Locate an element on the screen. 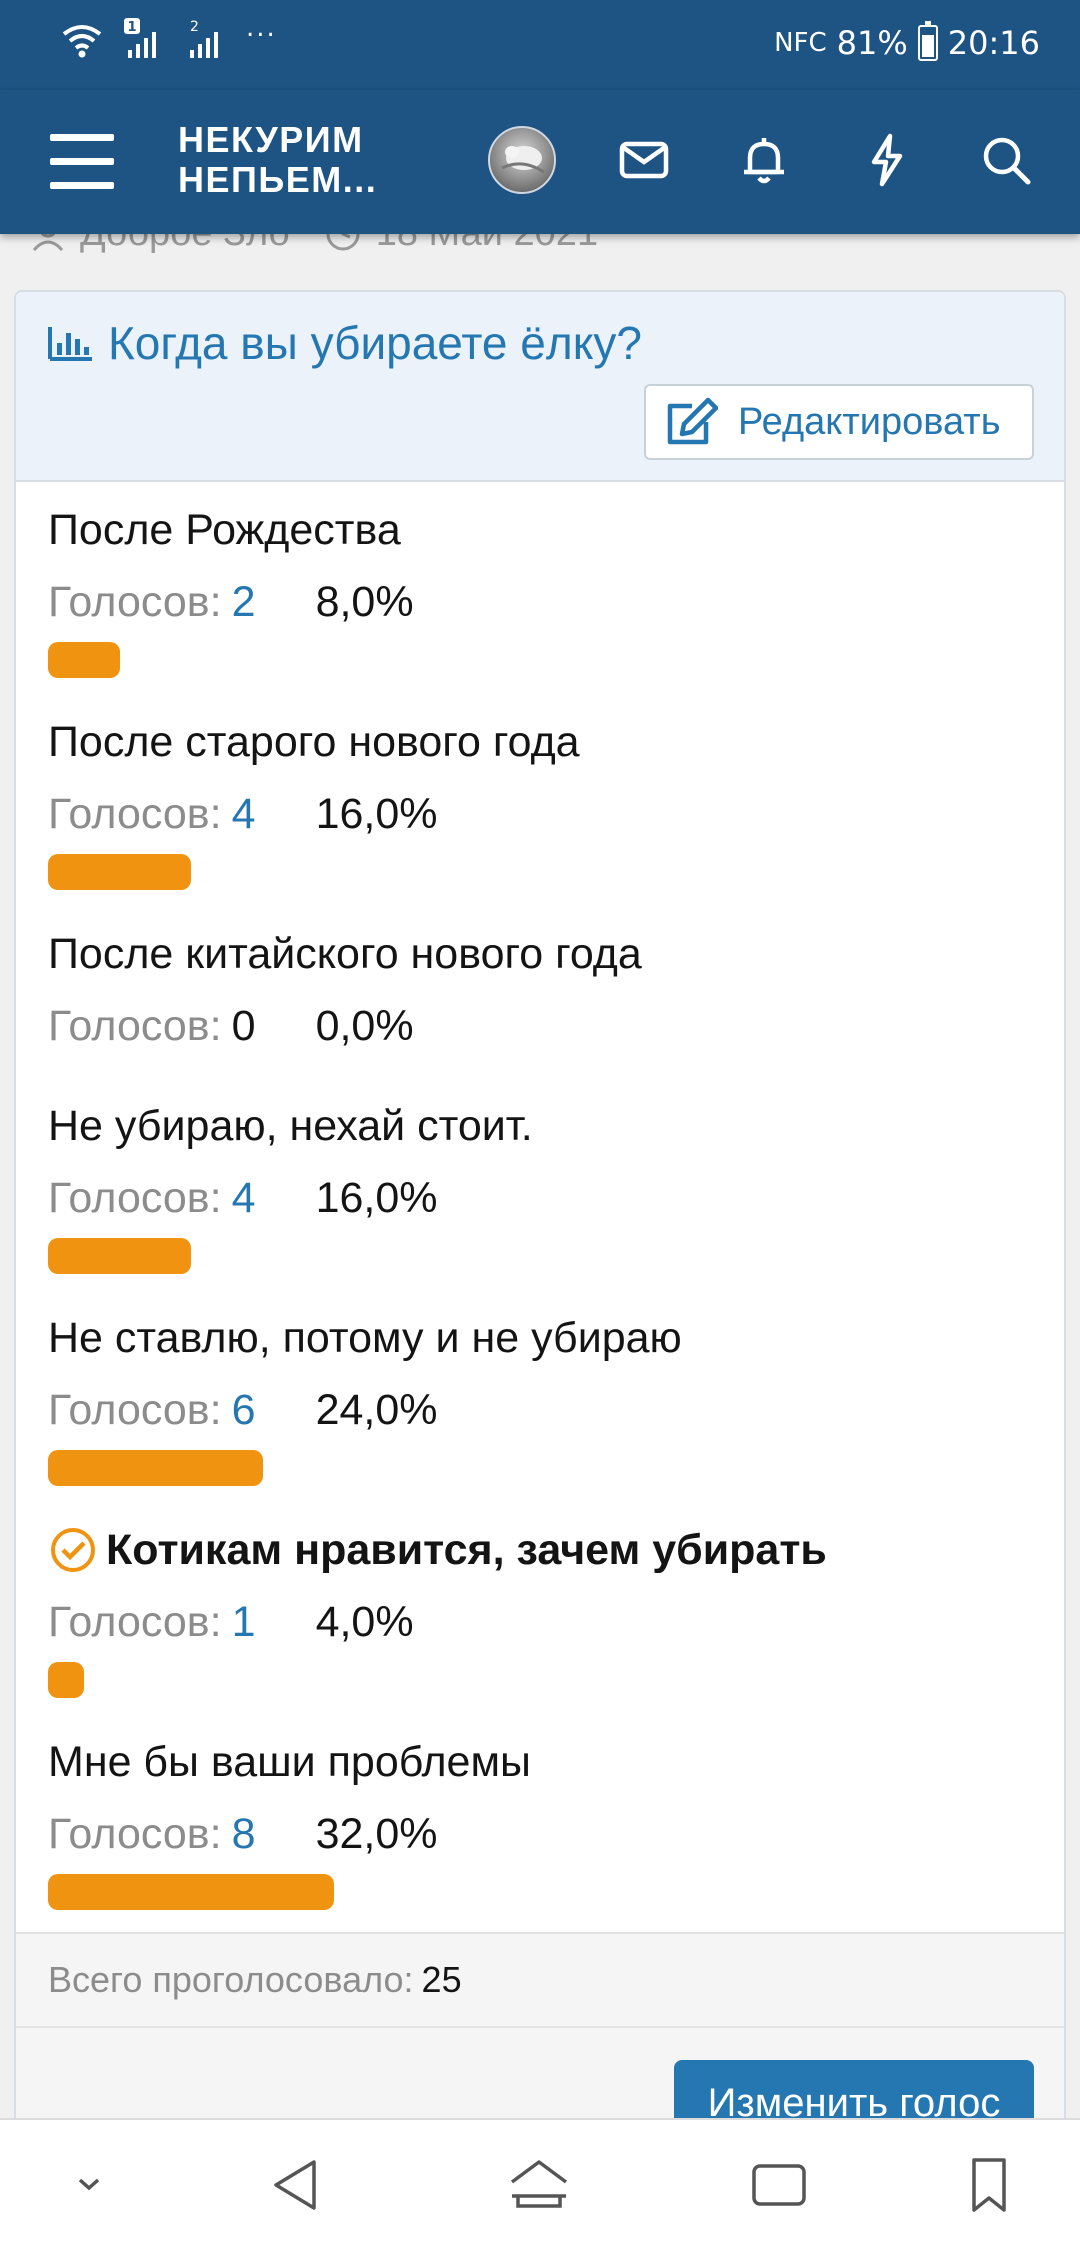 Image resolution: width=1080 pixels, height=2246 pixels. chevron-down-icon is located at coordinates (89, 2185).